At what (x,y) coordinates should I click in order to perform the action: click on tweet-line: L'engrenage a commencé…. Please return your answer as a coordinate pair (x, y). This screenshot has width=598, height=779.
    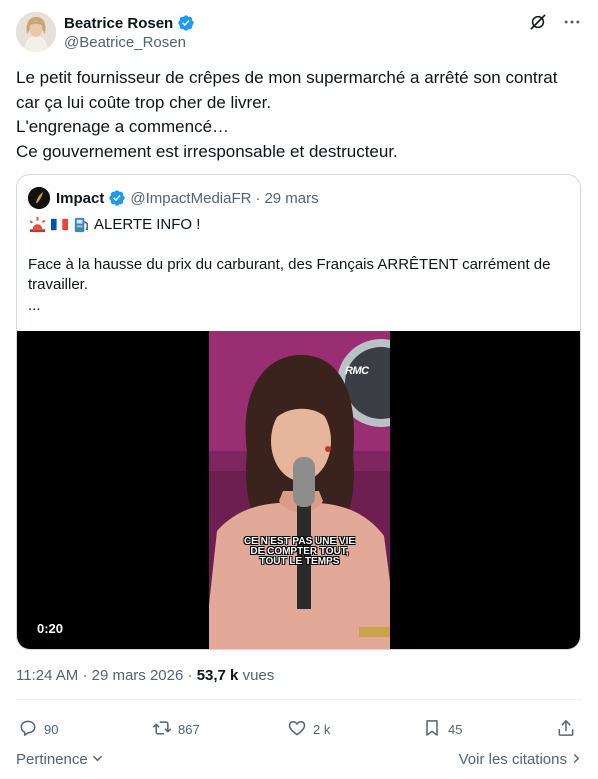
    Looking at the image, I should click on (123, 126).